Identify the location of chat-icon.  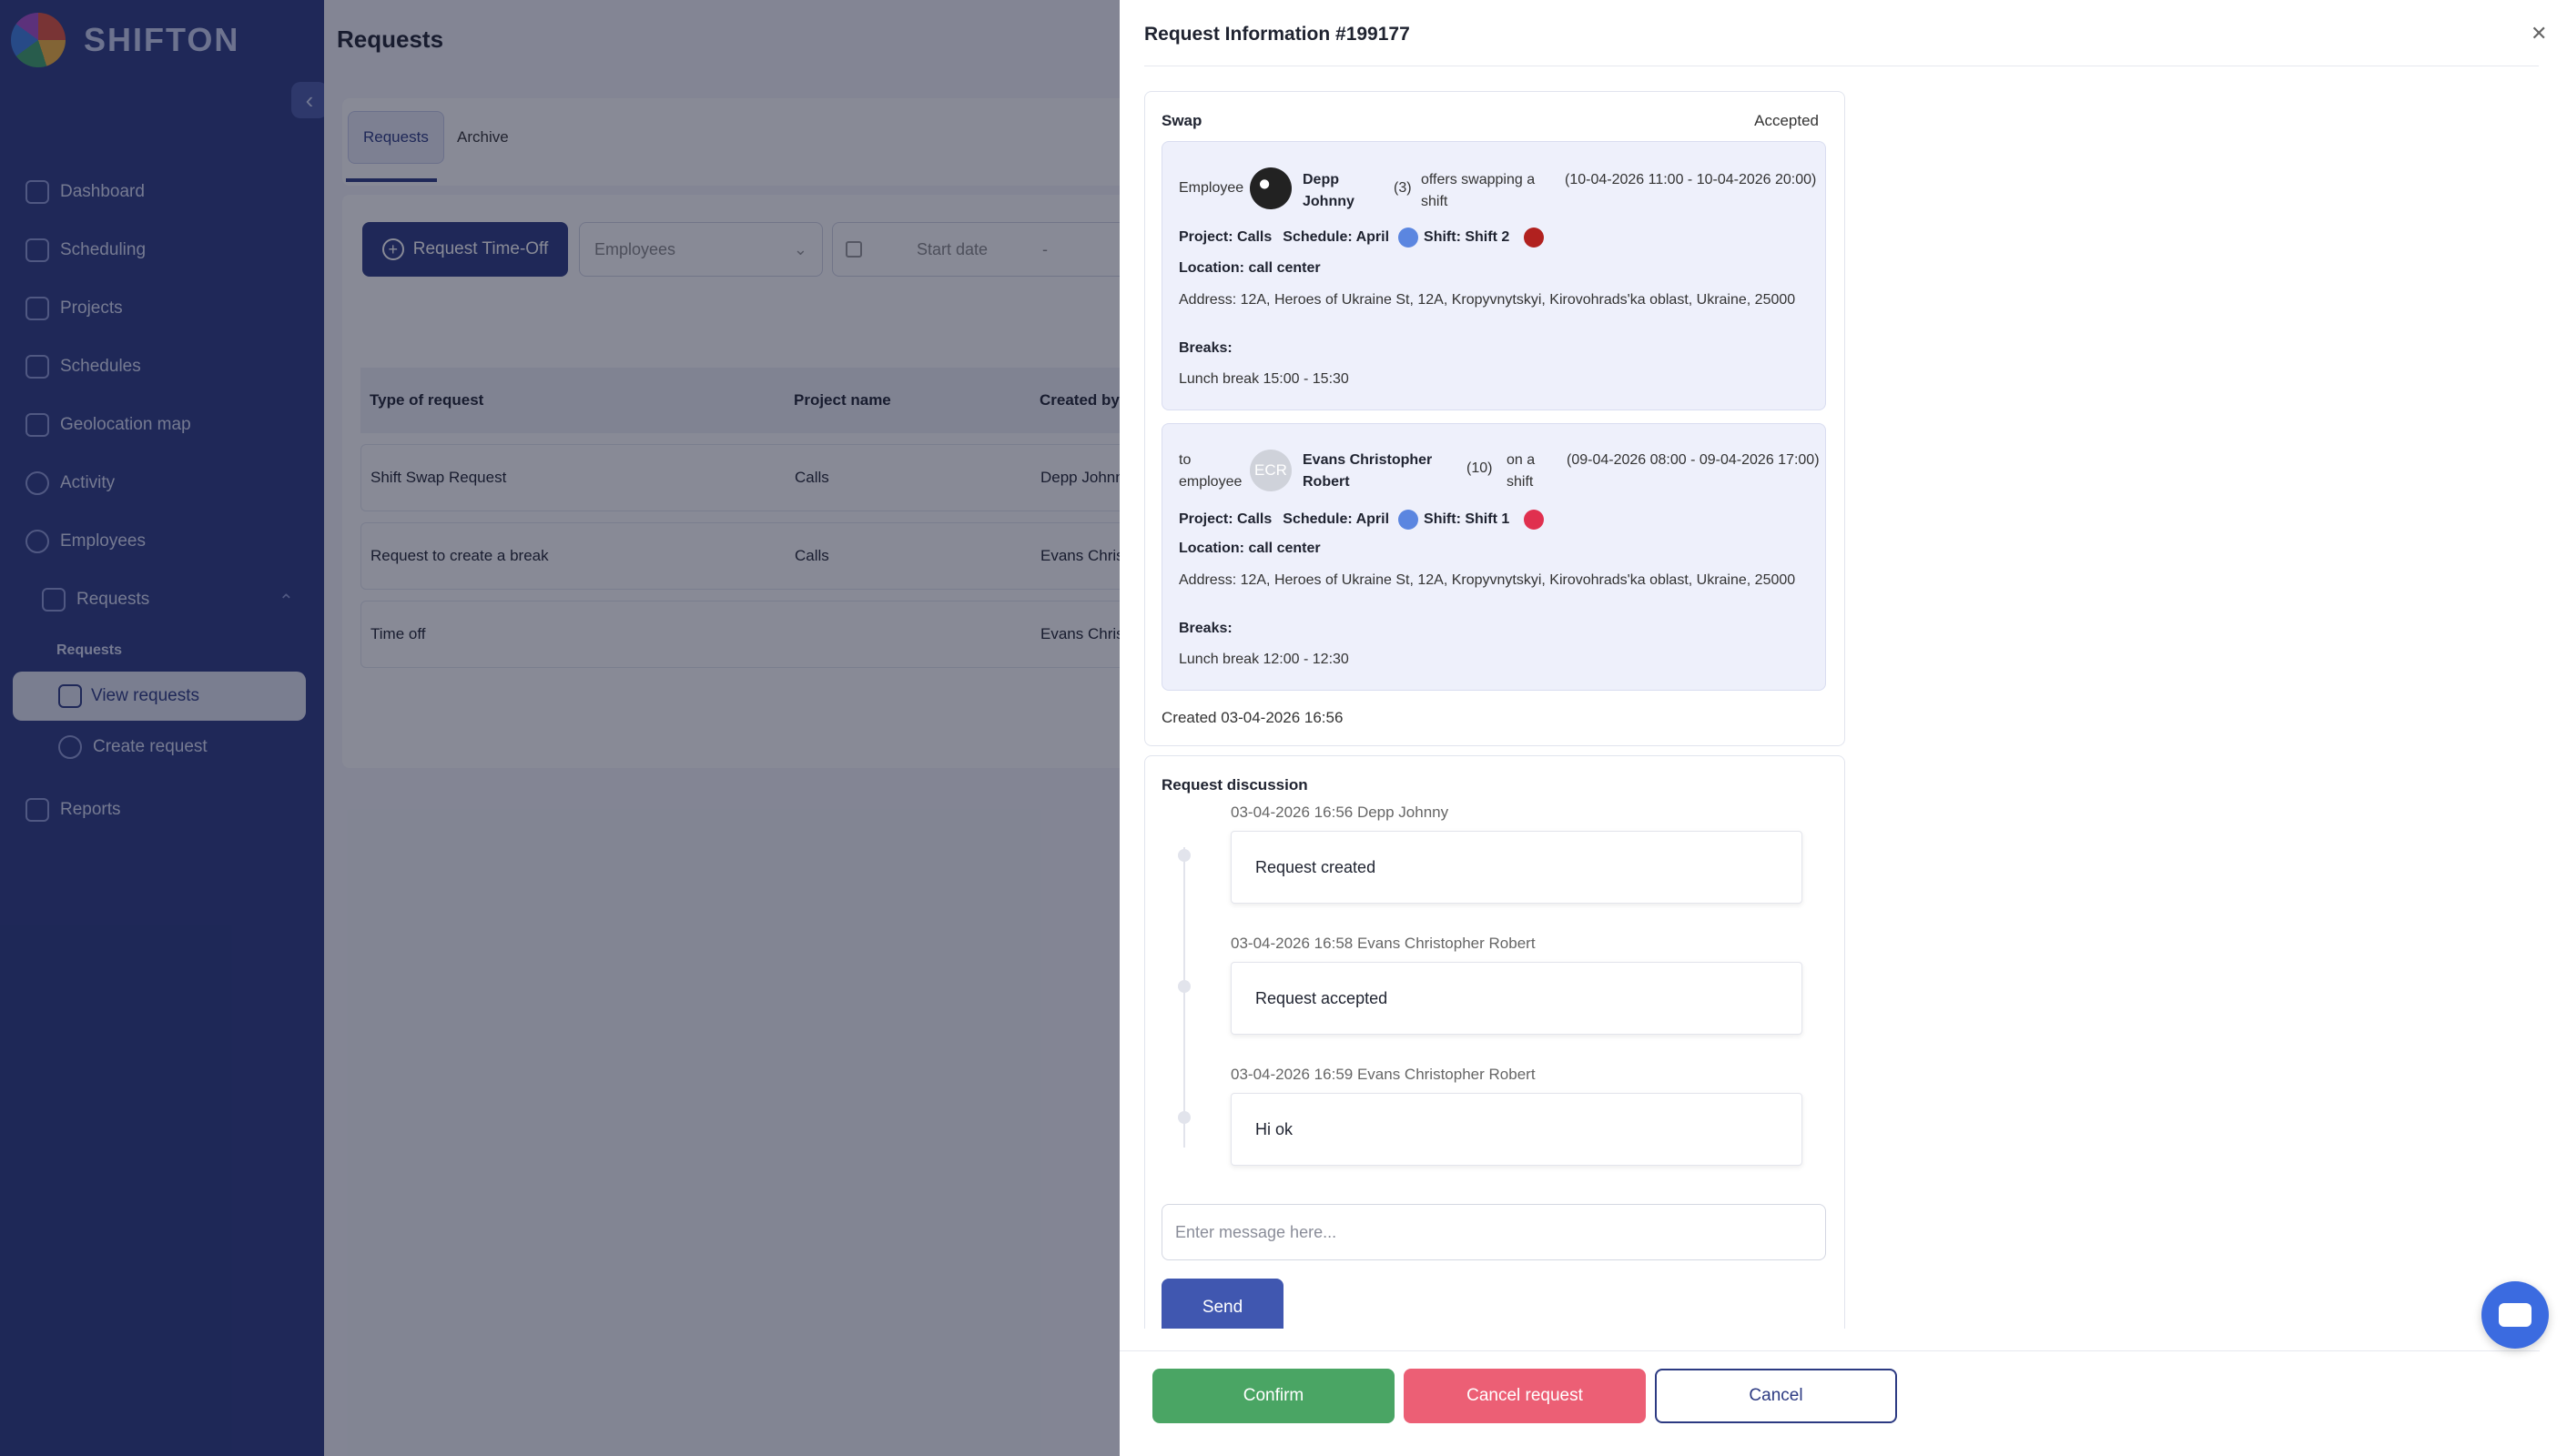
(2515, 1315).